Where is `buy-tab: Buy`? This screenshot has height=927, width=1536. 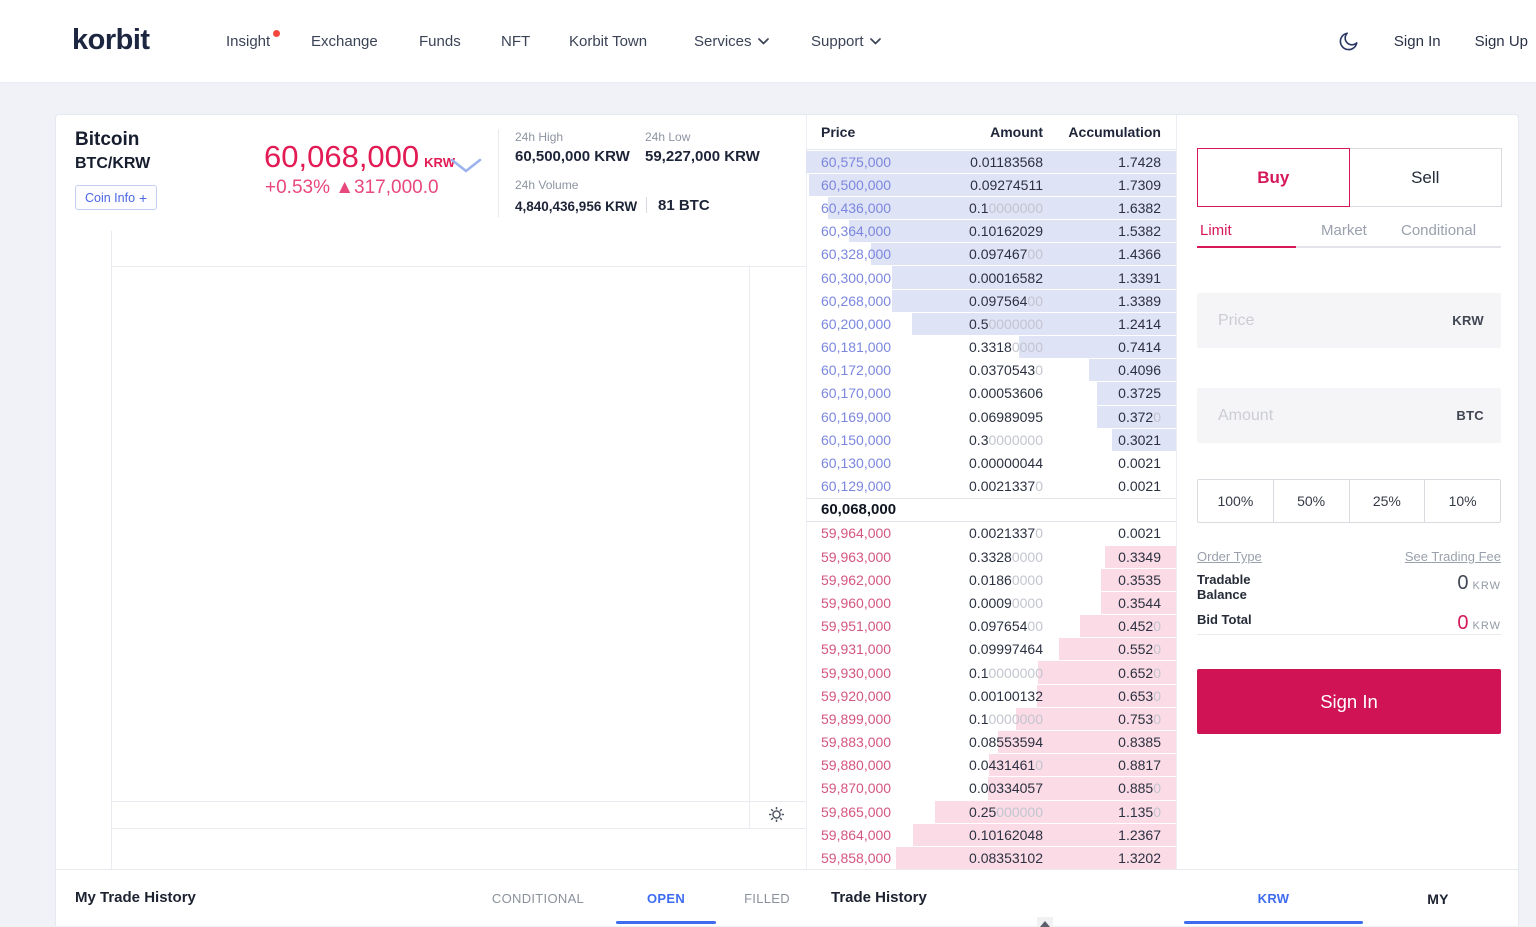
buy-tab: Buy is located at coordinates (1273, 177).